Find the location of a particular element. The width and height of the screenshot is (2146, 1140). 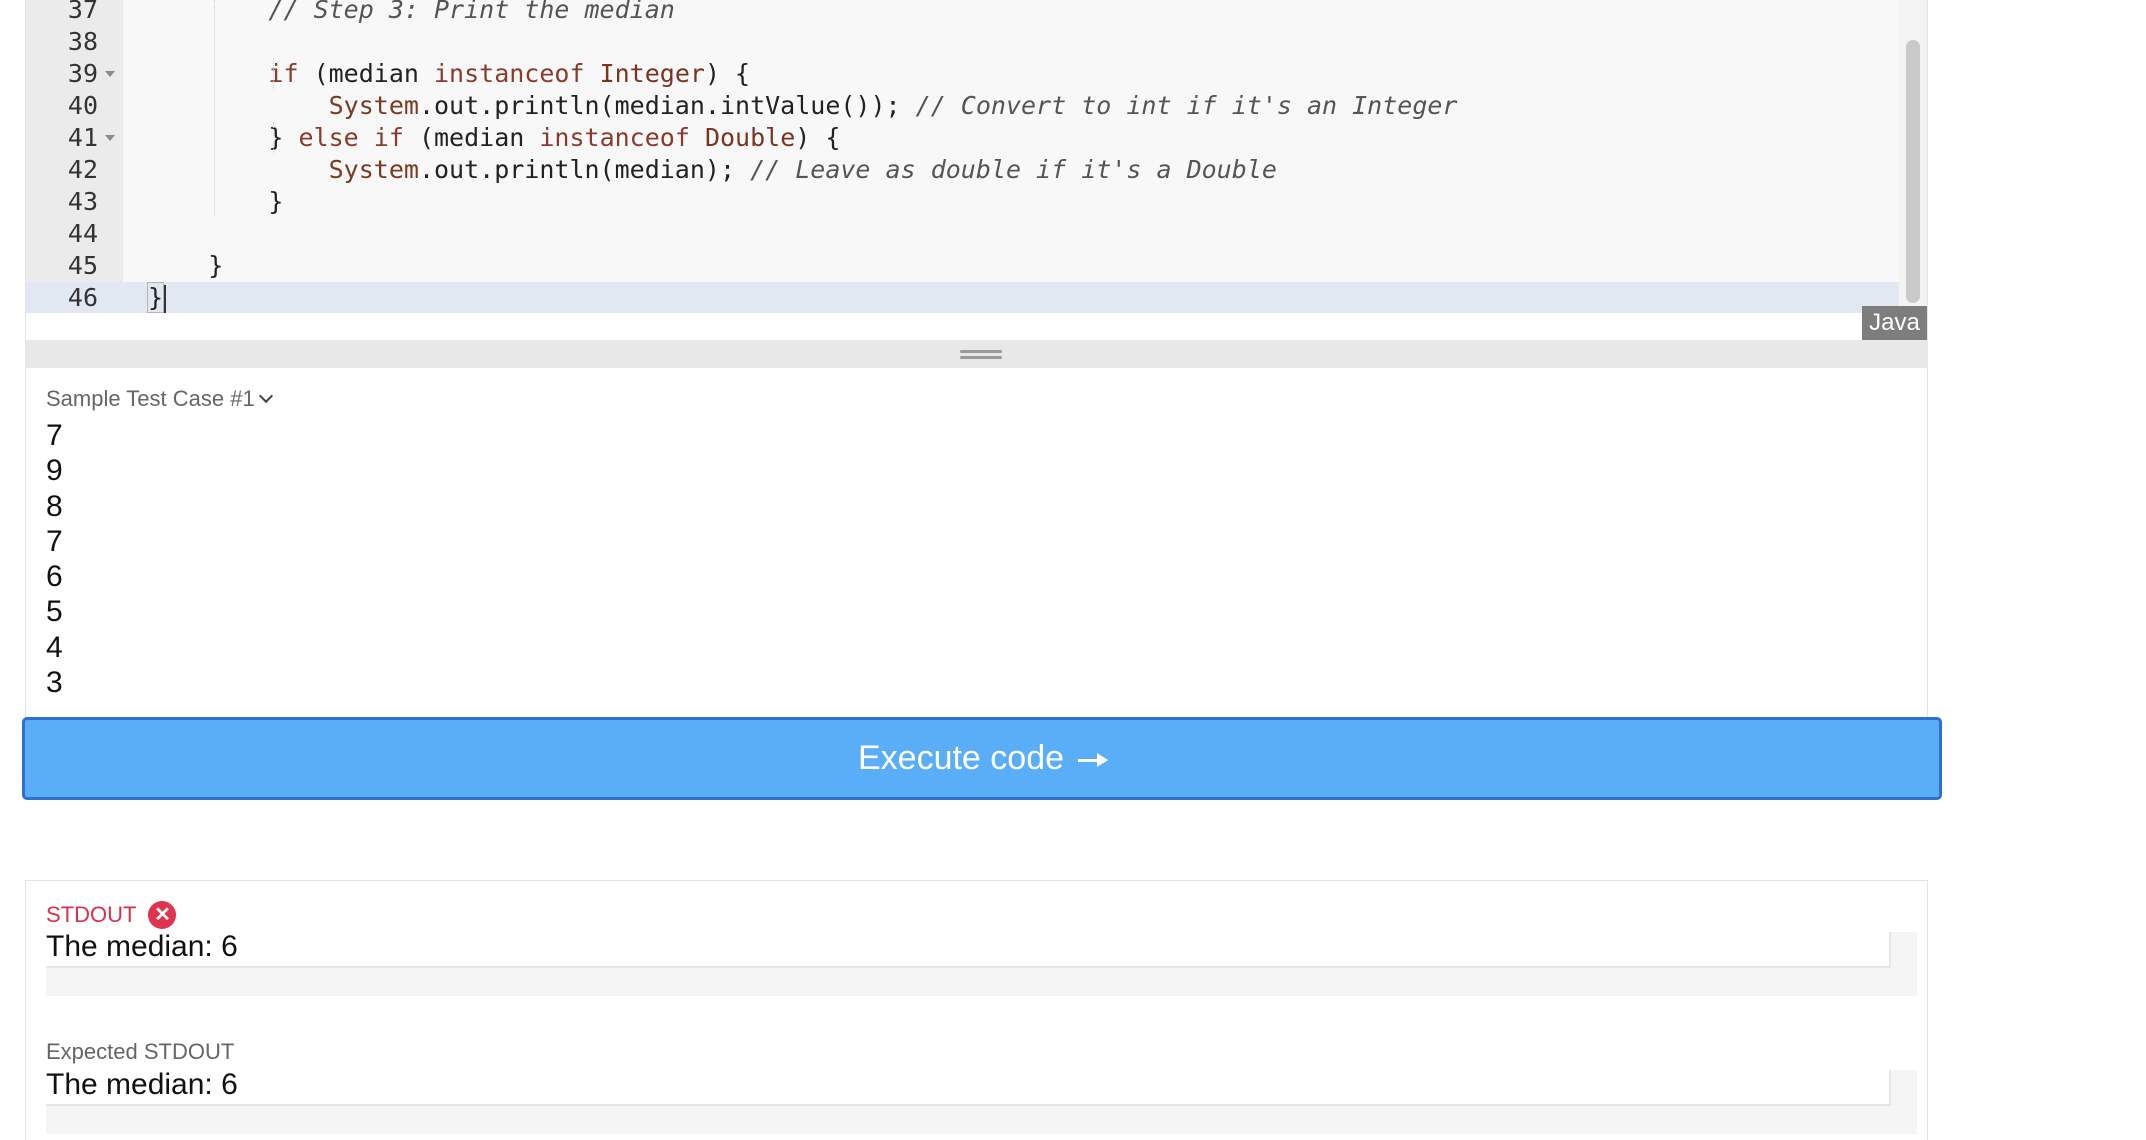

editor-scrollbar-thumb is located at coordinates (1913, 171).